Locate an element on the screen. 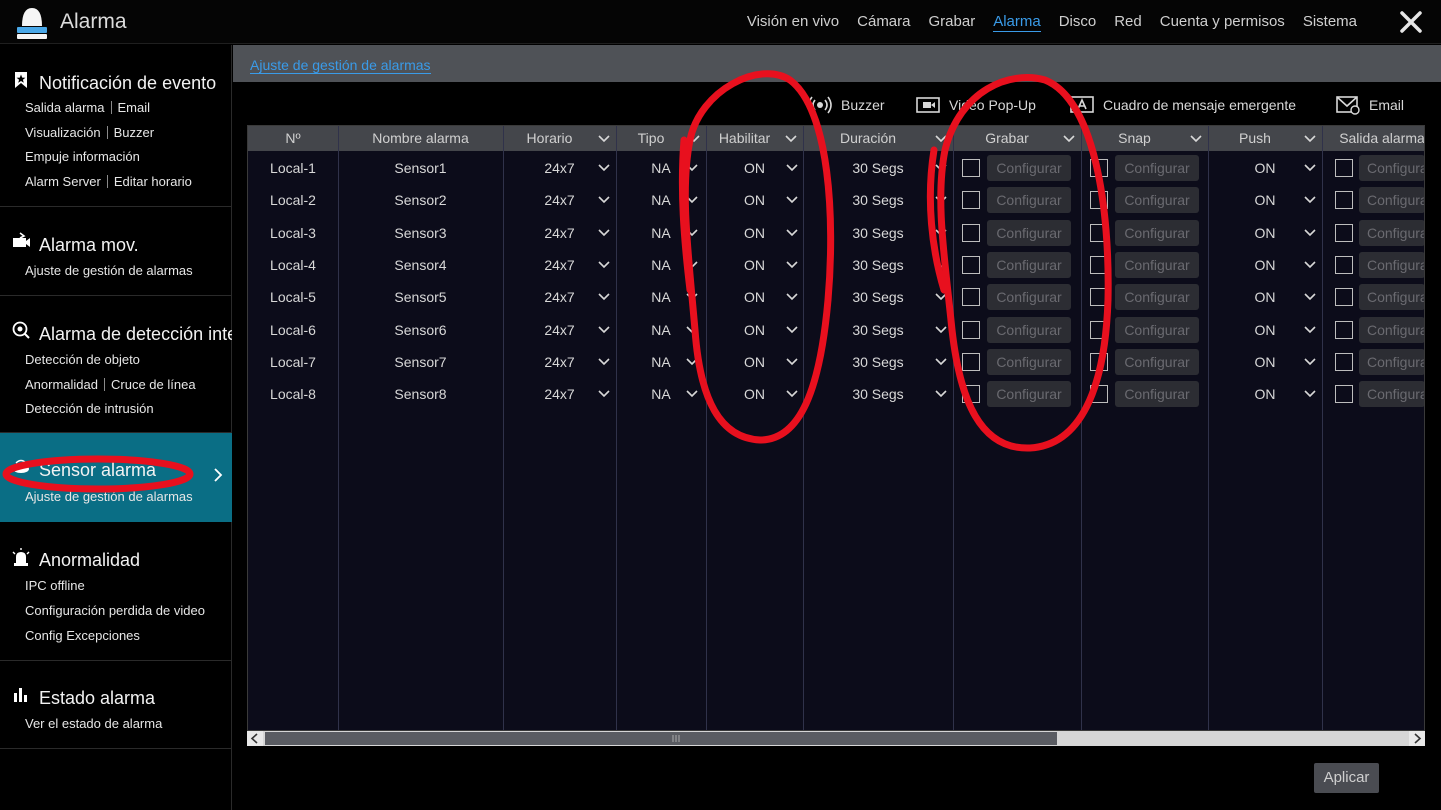 This screenshot has height=810, width=1441. nav-tab-3: Alarma is located at coordinates (1017, 22).